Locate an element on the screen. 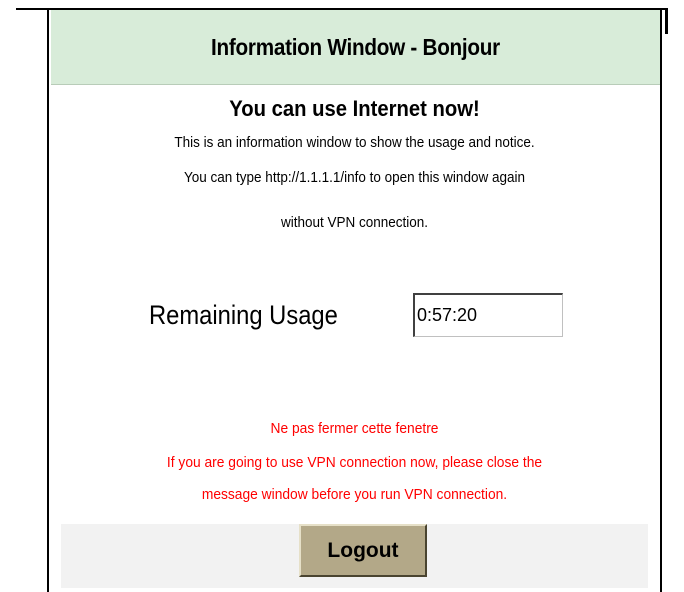  logout-button: Logout is located at coordinates (363, 550).